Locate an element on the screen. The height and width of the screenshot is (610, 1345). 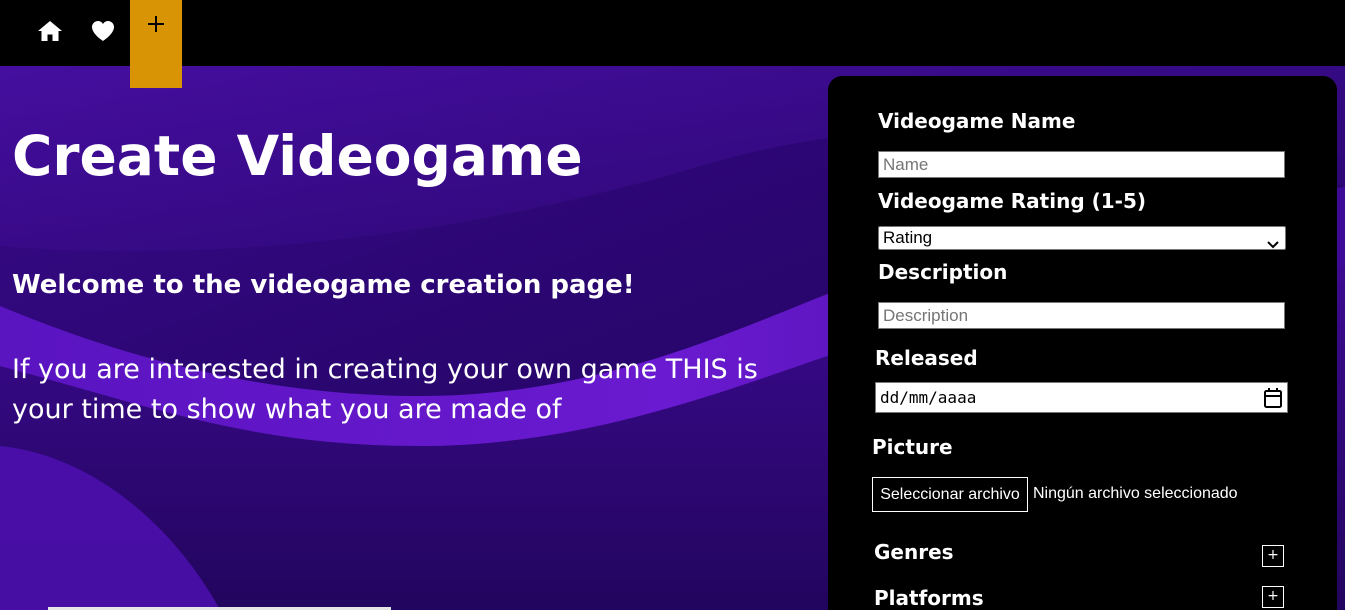
released-date-value: dd/mm/aaaa is located at coordinates (928, 397).